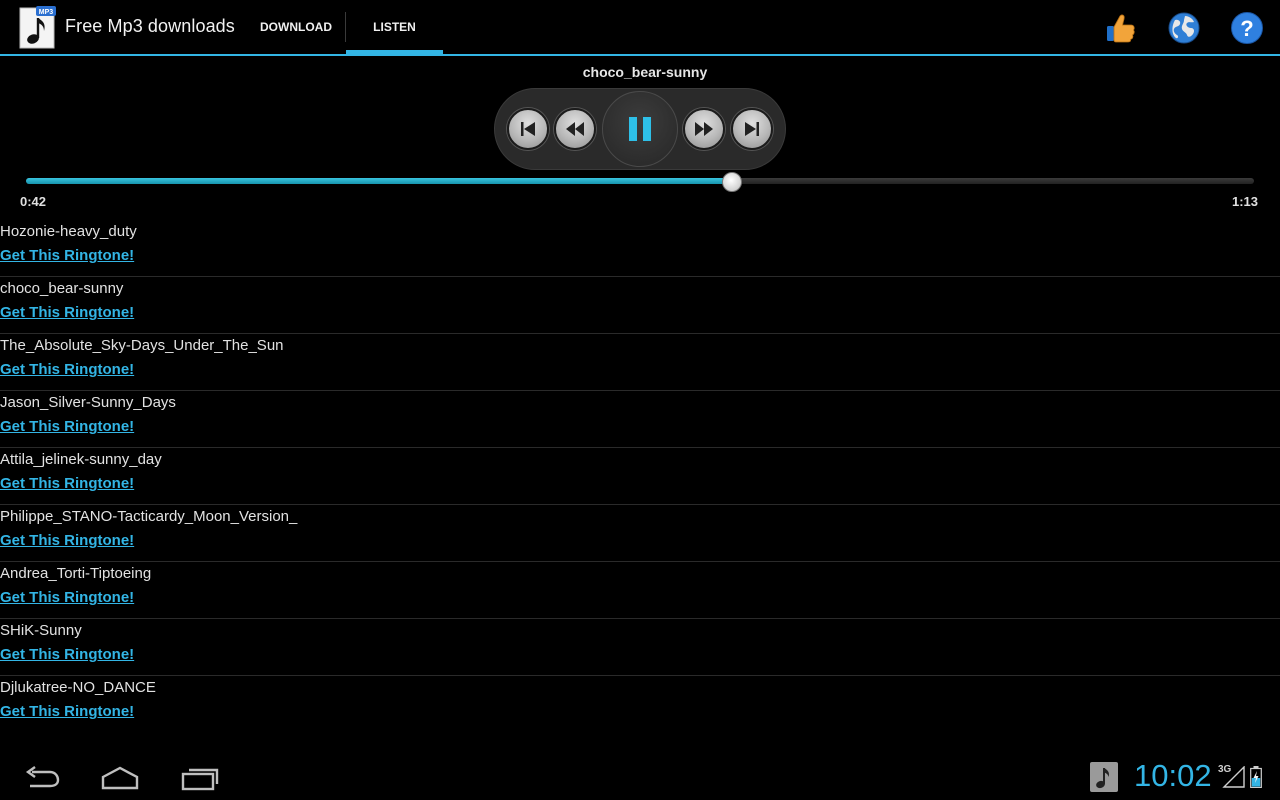 The width and height of the screenshot is (1280, 800). Describe the element at coordinates (81, 459) in the screenshot. I see `ringtone-name: Attila_jelinek-sunny_day` at that location.